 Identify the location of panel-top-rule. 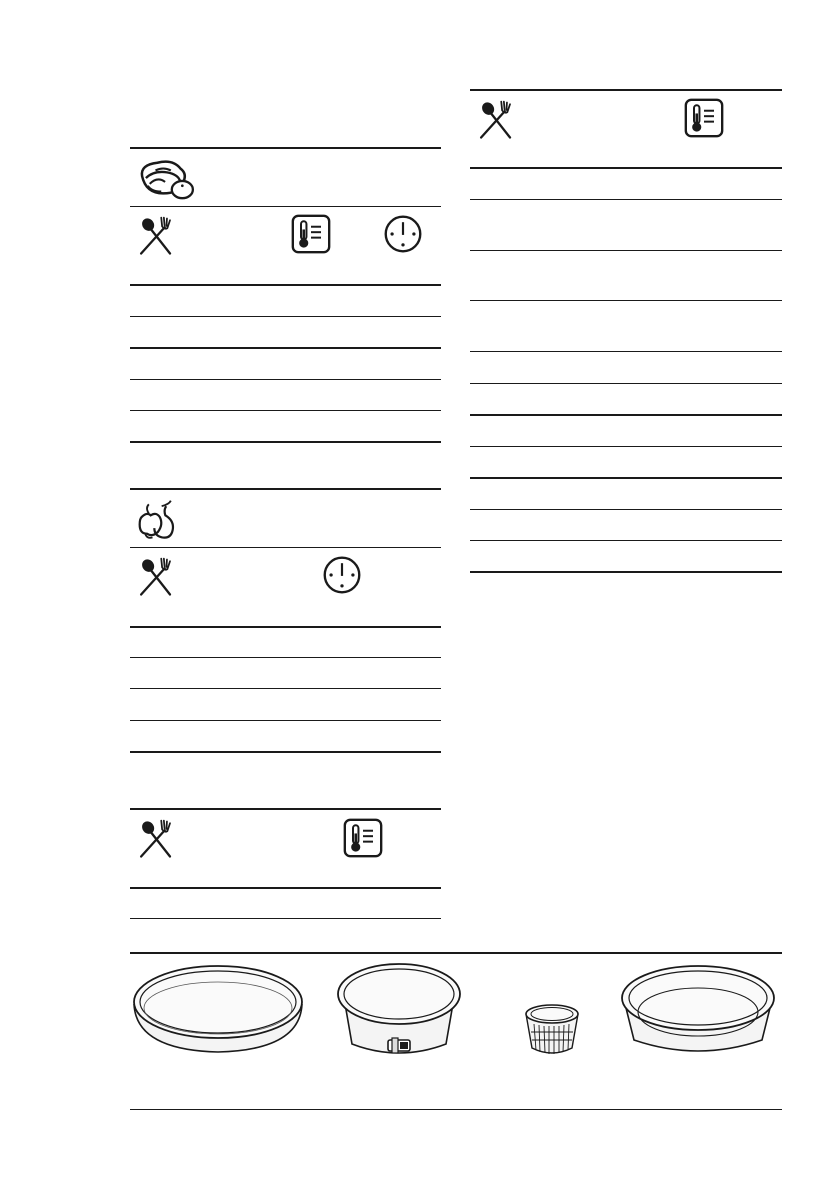
(456, 953).